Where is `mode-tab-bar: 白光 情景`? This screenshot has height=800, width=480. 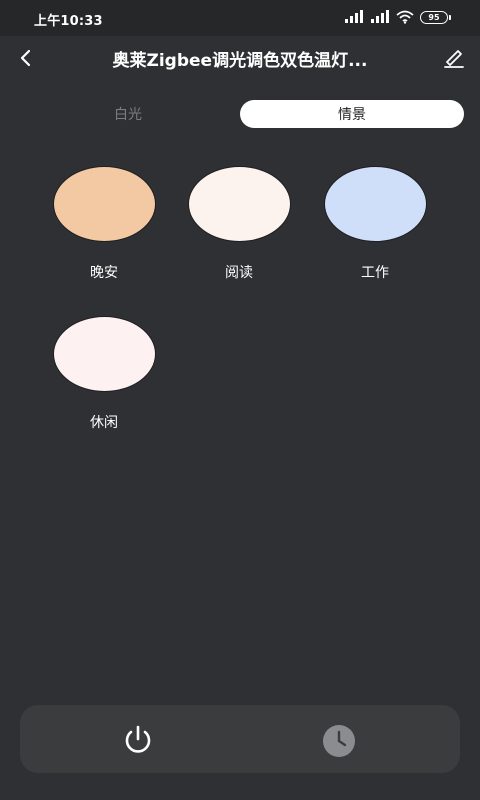
mode-tab-bar: 白光 情景 is located at coordinates (241, 115).